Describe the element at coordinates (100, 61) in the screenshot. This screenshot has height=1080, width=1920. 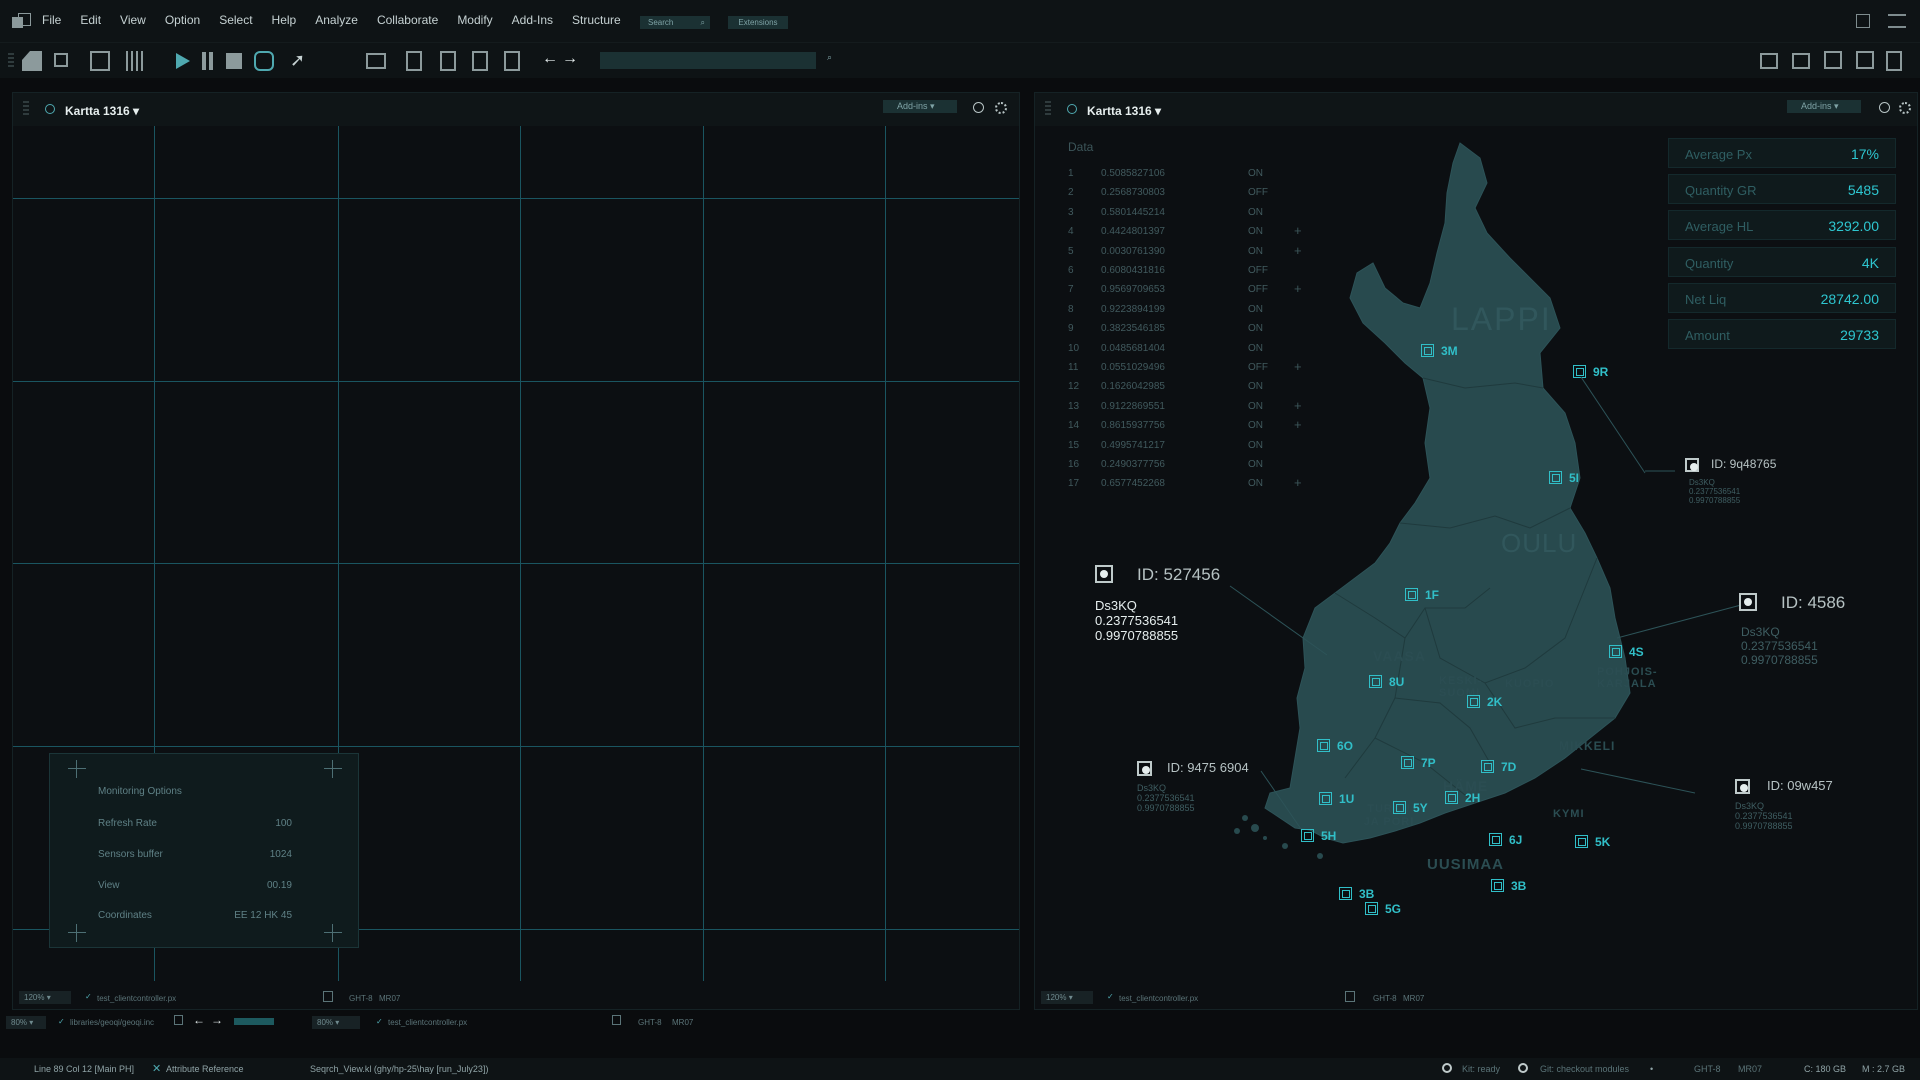
I see `save-icon` at that location.